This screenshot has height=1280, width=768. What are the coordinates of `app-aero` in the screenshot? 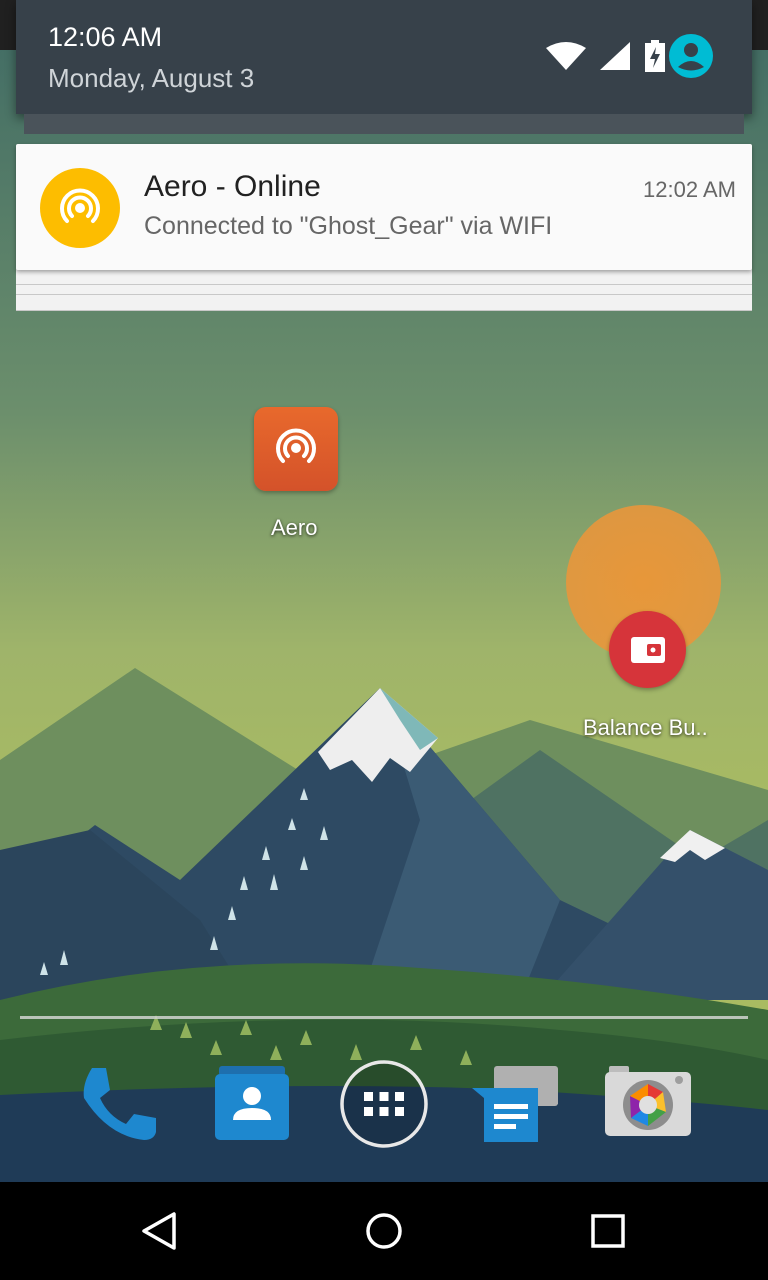 It's located at (296, 449).